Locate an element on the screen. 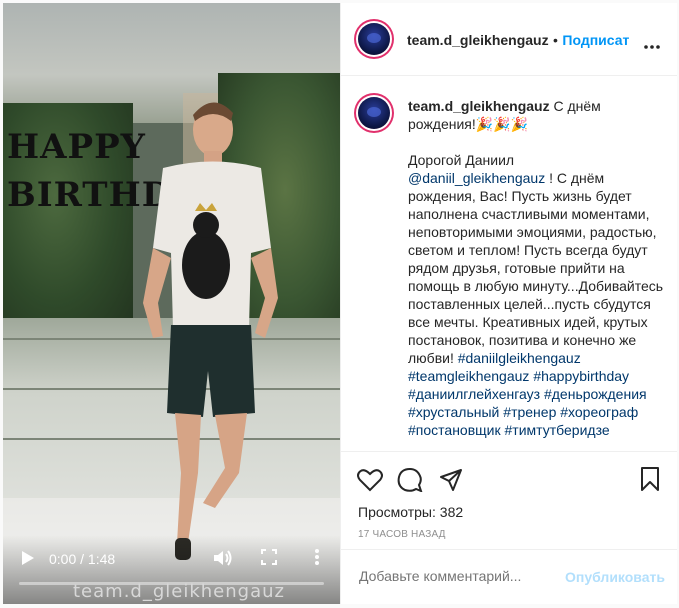 This screenshot has width=679, height=608. comment-icon is located at coordinates (410, 482).